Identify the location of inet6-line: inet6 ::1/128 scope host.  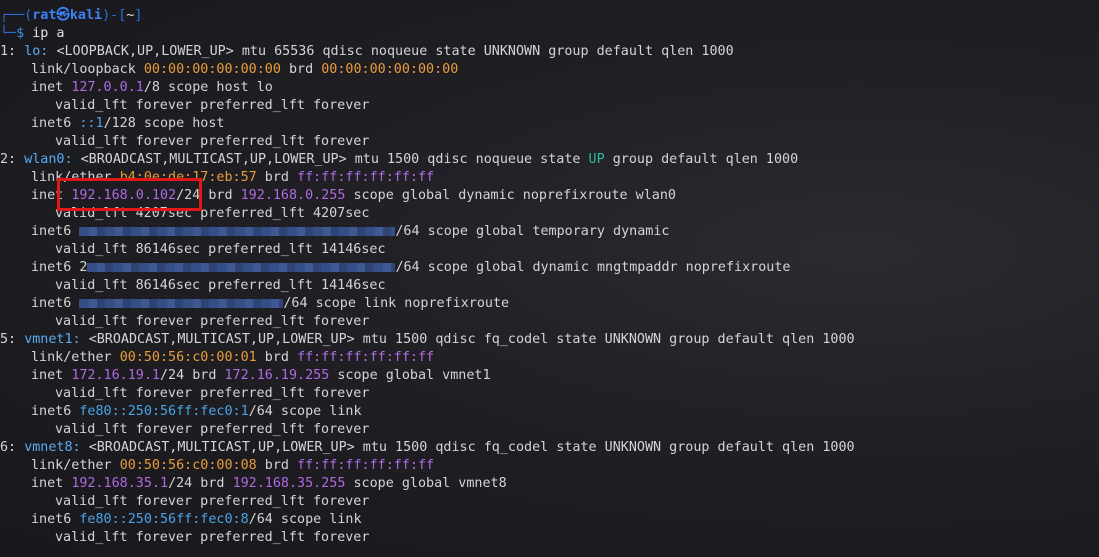
(128, 124).